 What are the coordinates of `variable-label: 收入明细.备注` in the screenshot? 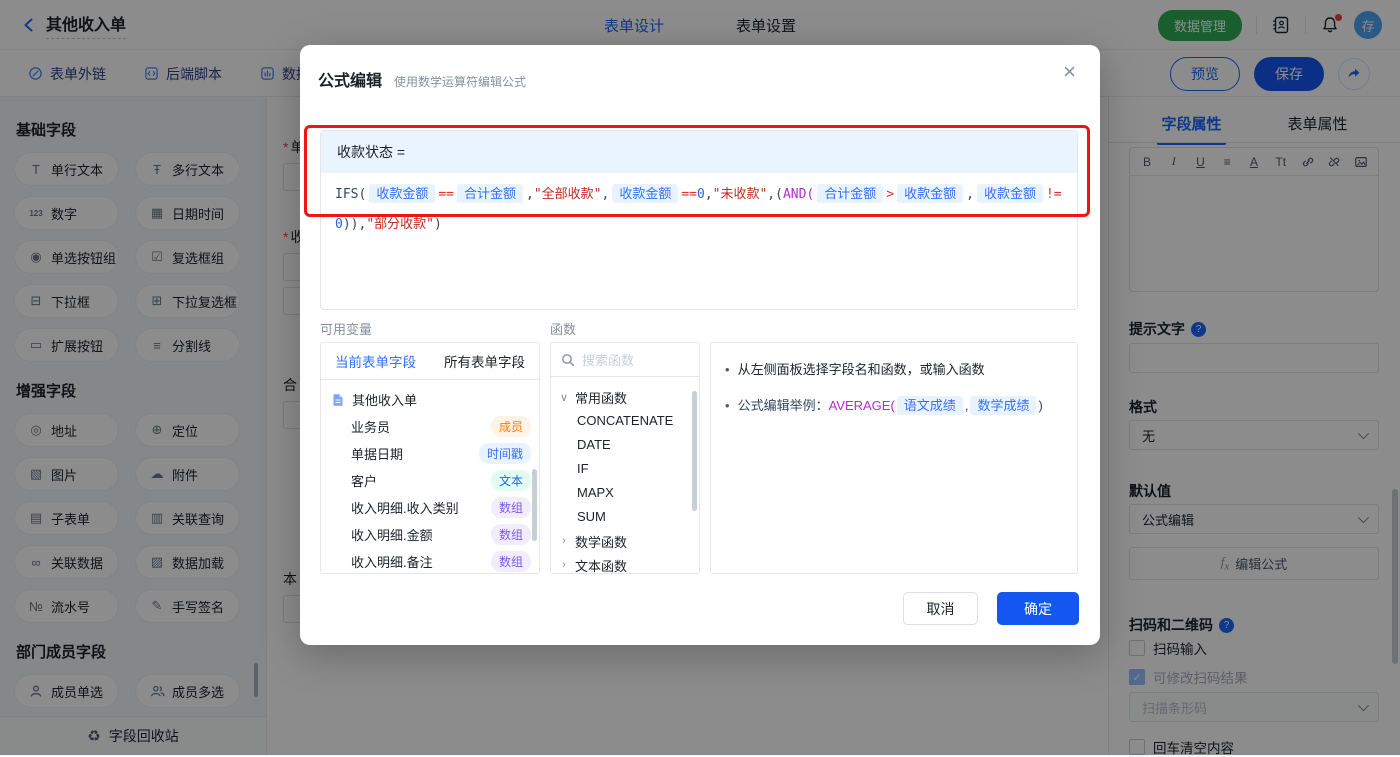 It's located at (392, 562).